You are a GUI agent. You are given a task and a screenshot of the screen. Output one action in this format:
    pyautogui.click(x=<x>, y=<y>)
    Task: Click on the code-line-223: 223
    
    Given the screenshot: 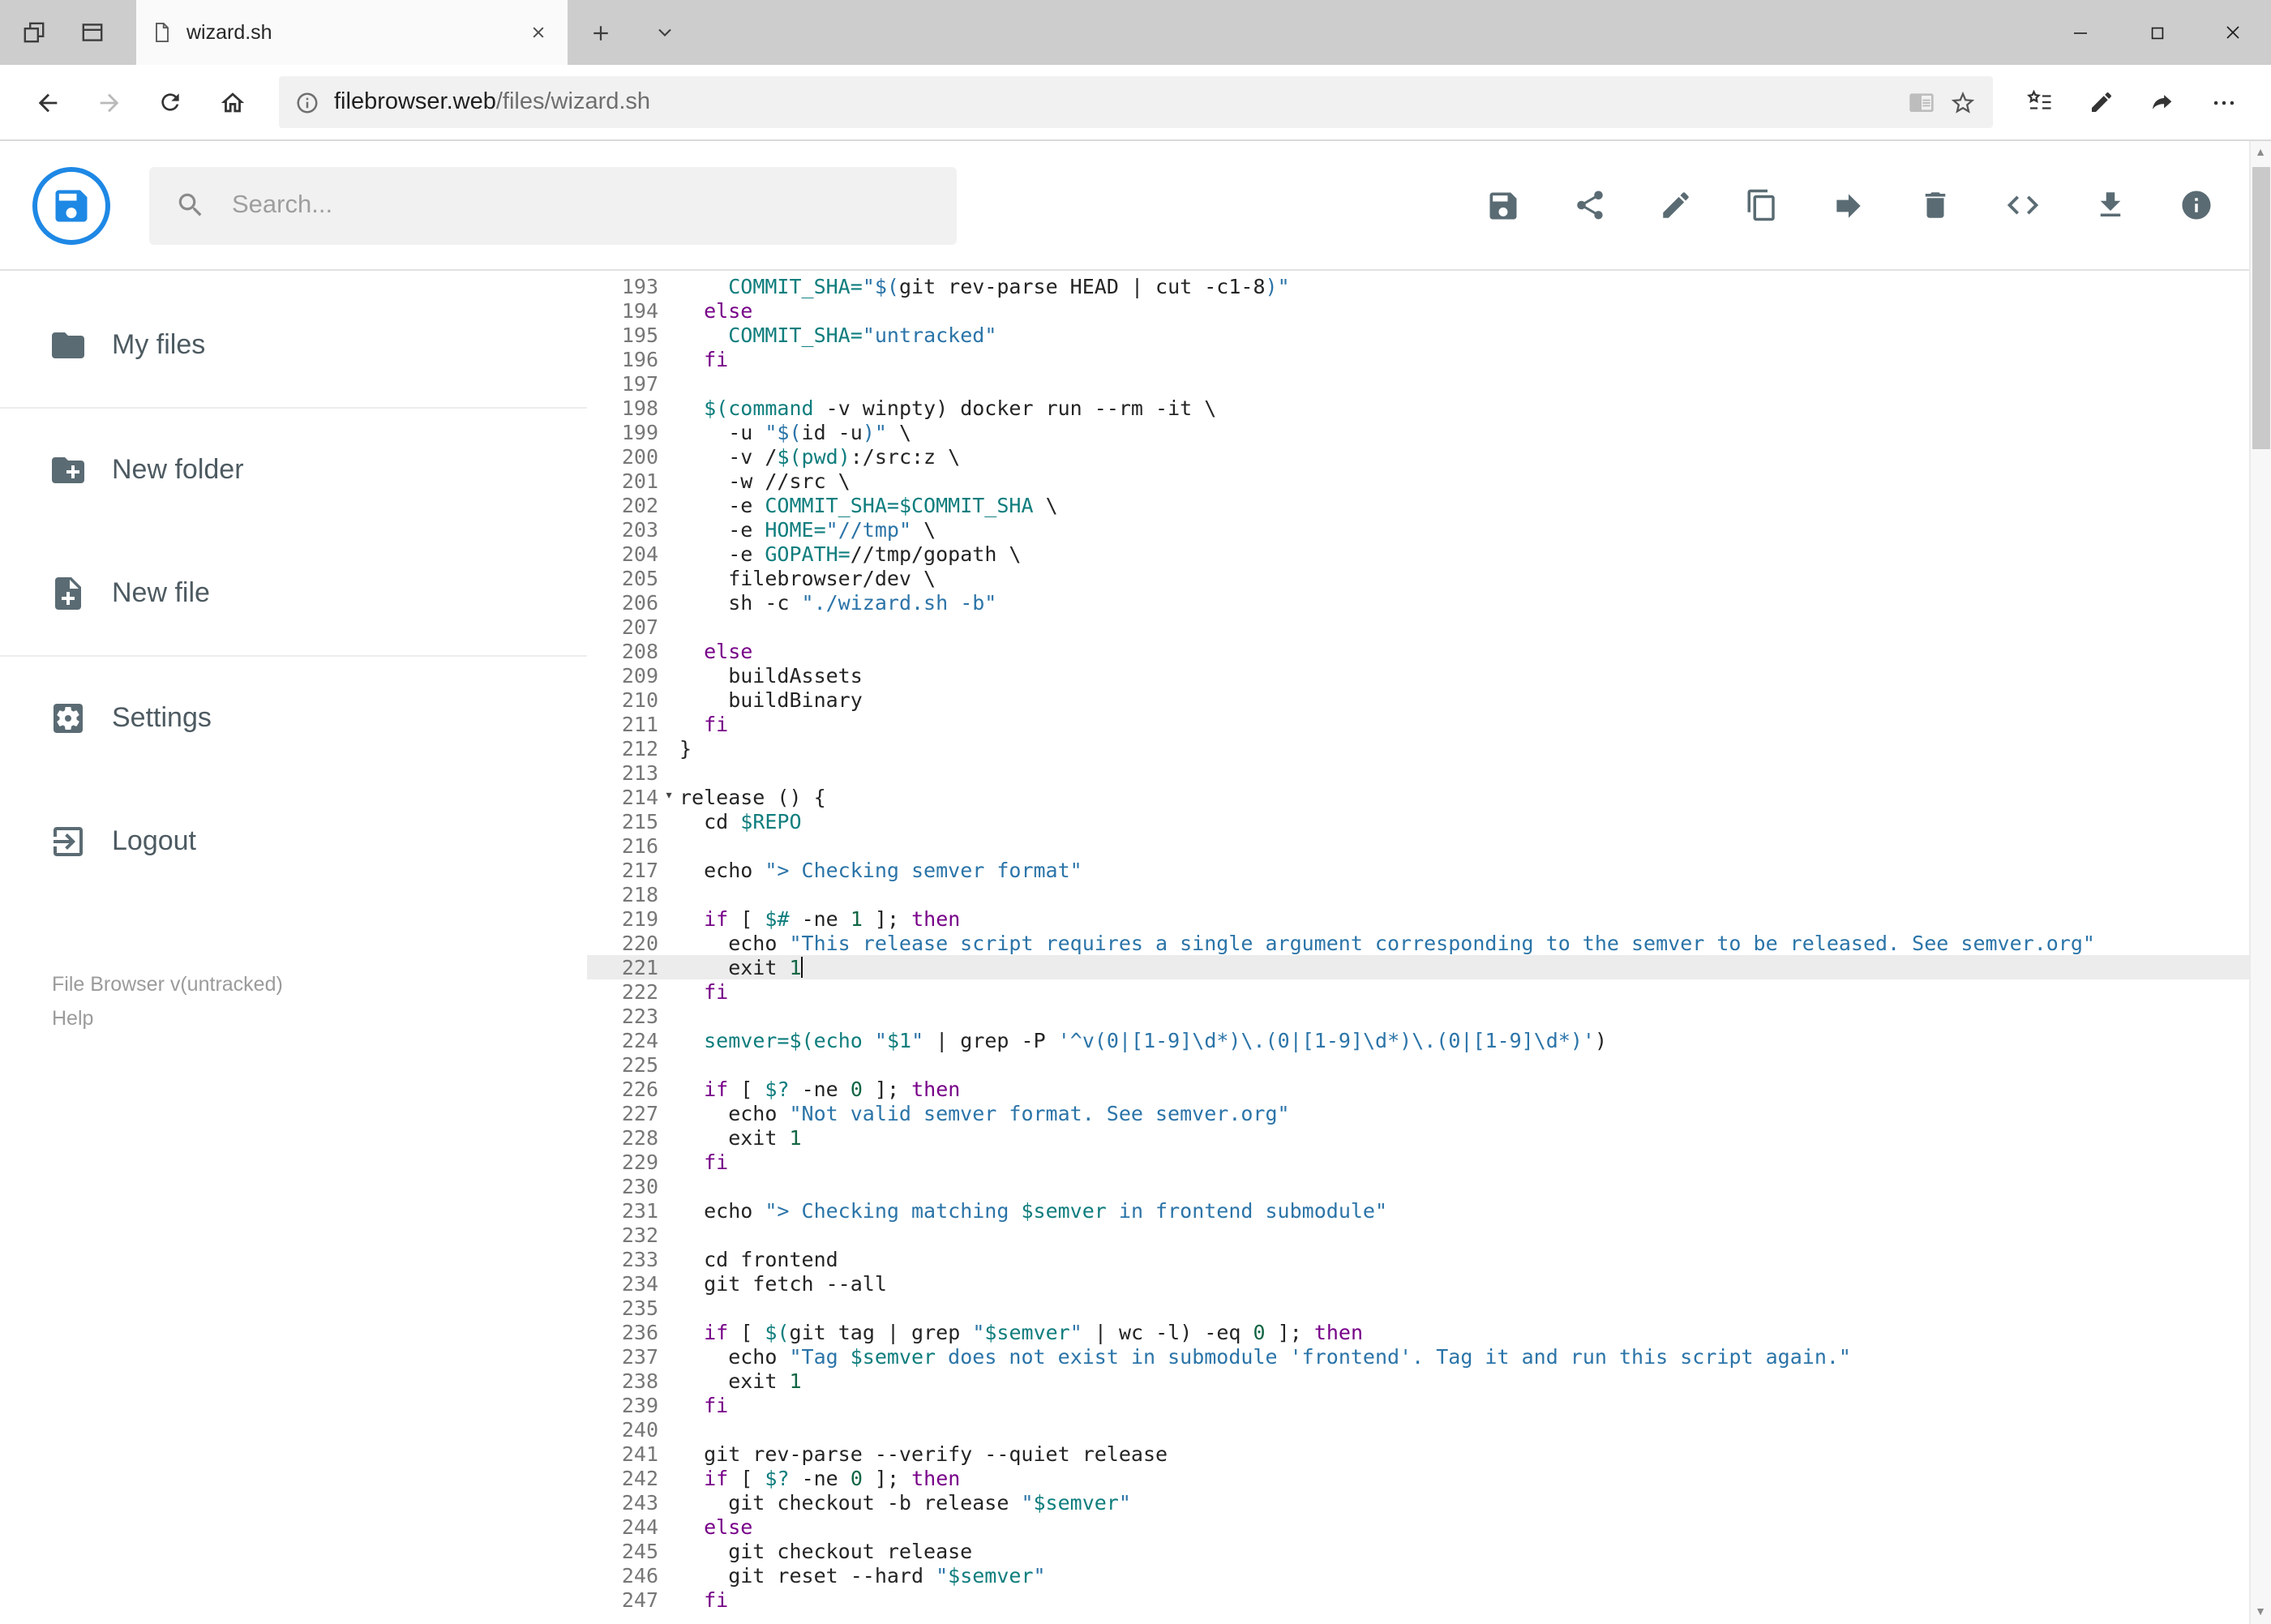 What is the action you would take?
    pyautogui.click(x=1429, y=1016)
    